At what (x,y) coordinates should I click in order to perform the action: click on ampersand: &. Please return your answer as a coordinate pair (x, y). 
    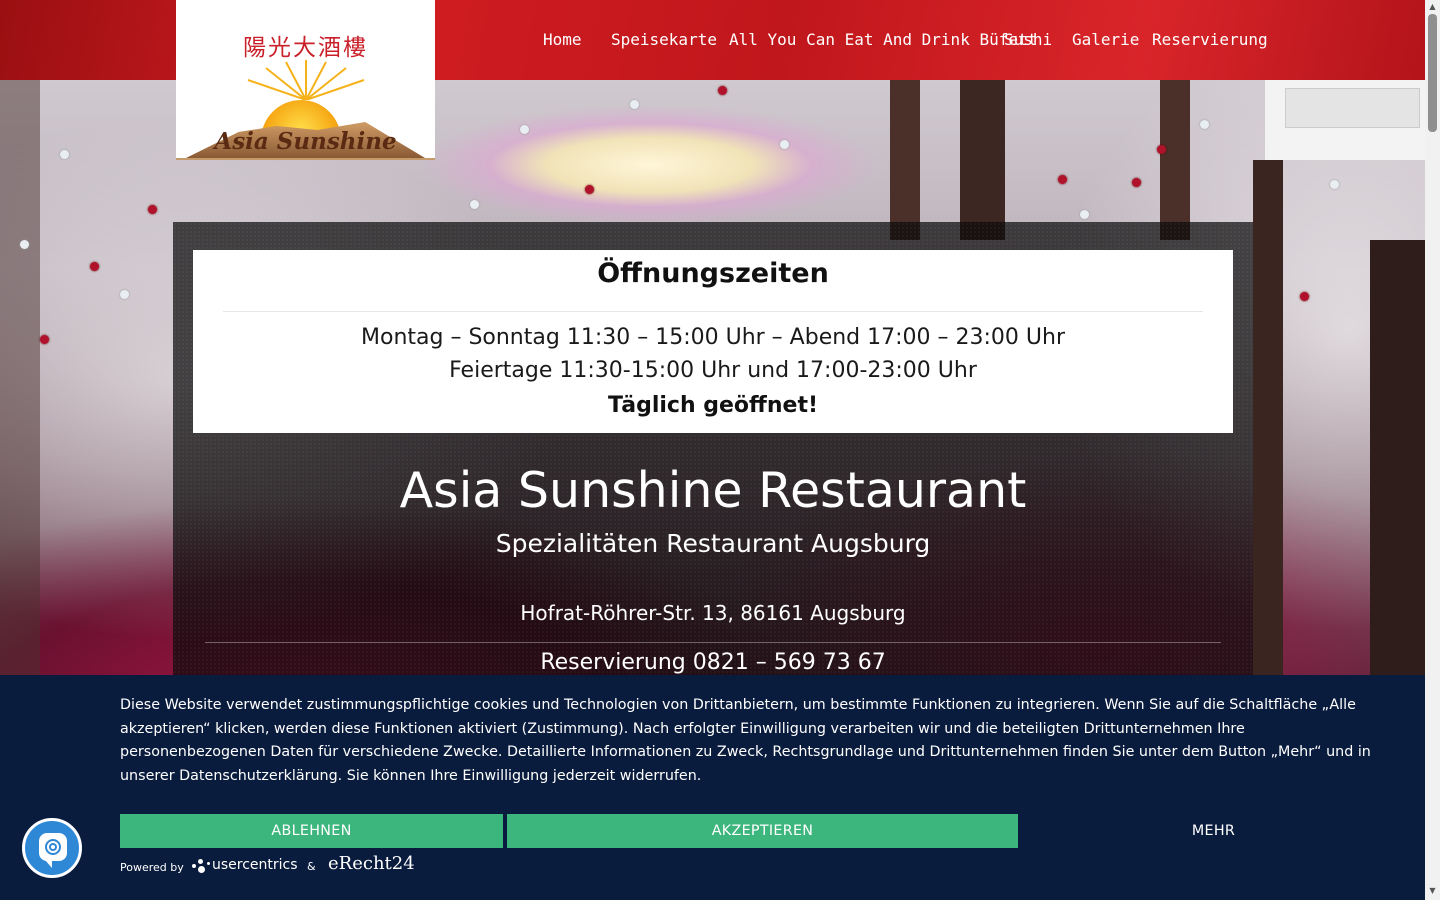
    Looking at the image, I should click on (311, 866).